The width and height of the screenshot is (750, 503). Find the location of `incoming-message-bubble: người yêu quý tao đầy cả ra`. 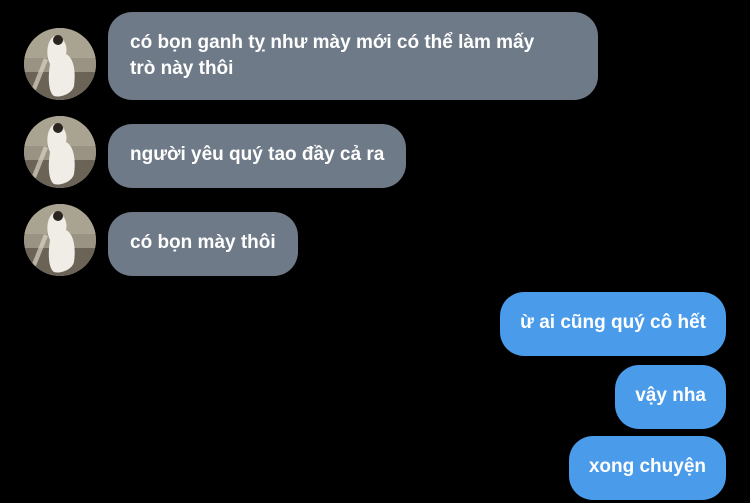

incoming-message-bubble: người yêu quý tao đầy cả ra is located at coordinates (257, 156).